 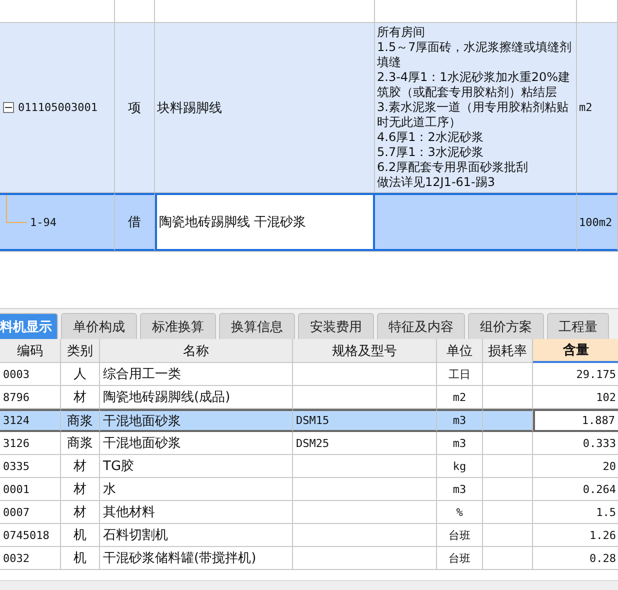 What do you see at coordinates (80, 351) in the screenshot?
I see `column-header: 类别` at bounding box center [80, 351].